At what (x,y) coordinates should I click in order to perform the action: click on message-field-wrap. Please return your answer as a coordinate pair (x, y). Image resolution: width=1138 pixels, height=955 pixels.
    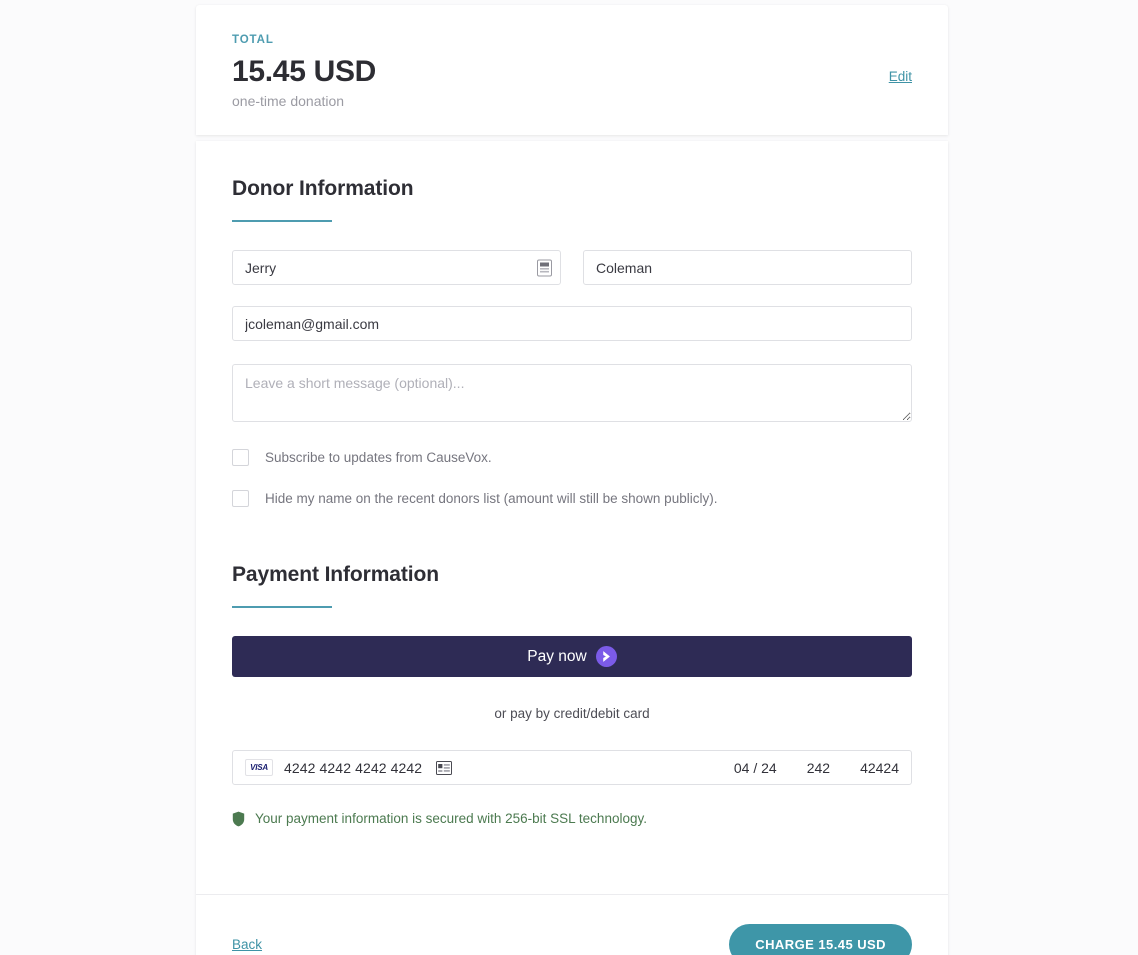
    Looking at the image, I should click on (572, 393).